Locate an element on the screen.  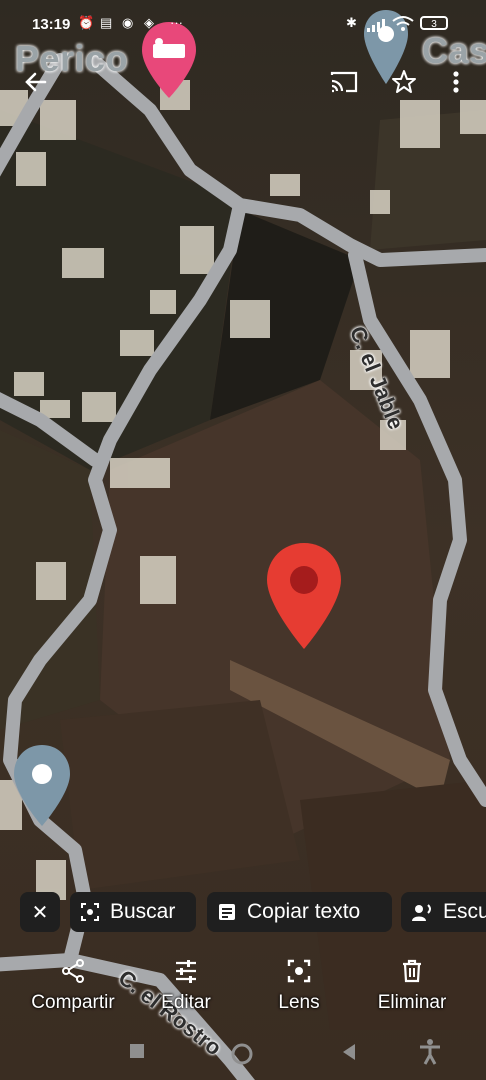
favorite-button is located at coordinates (404, 82).